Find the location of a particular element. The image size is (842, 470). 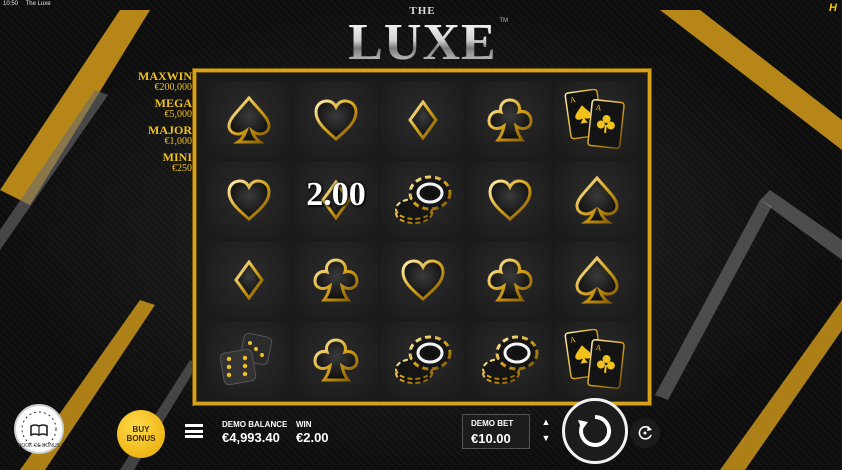

balance-value: €4,993.40 is located at coordinates (251, 437).